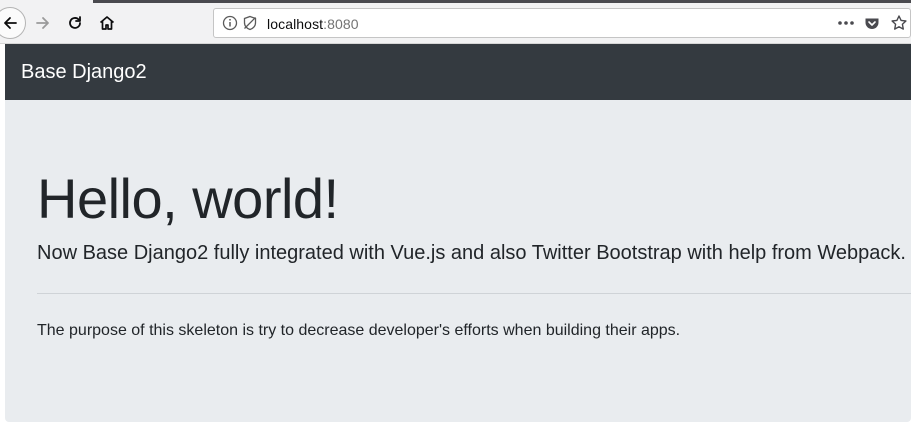 The image size is (911, 426). I want to click on forward-button, so click(43, 23).